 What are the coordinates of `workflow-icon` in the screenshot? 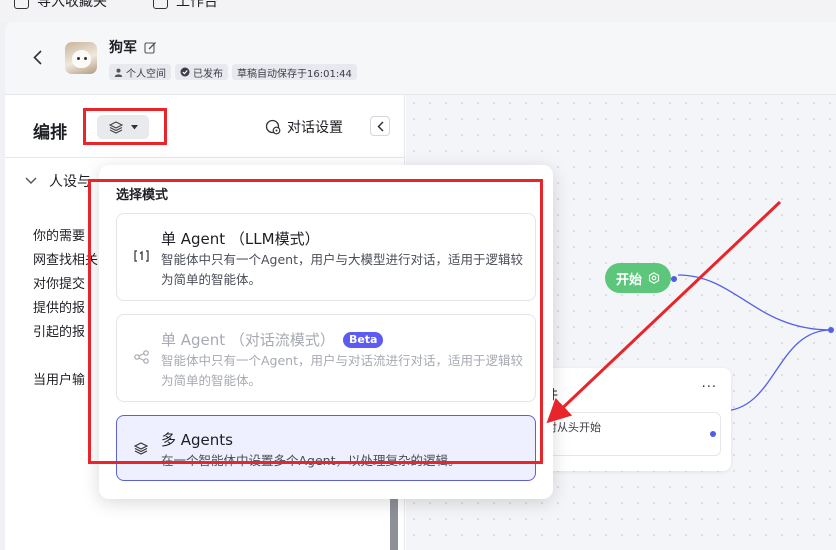 It's located at (141, 357).